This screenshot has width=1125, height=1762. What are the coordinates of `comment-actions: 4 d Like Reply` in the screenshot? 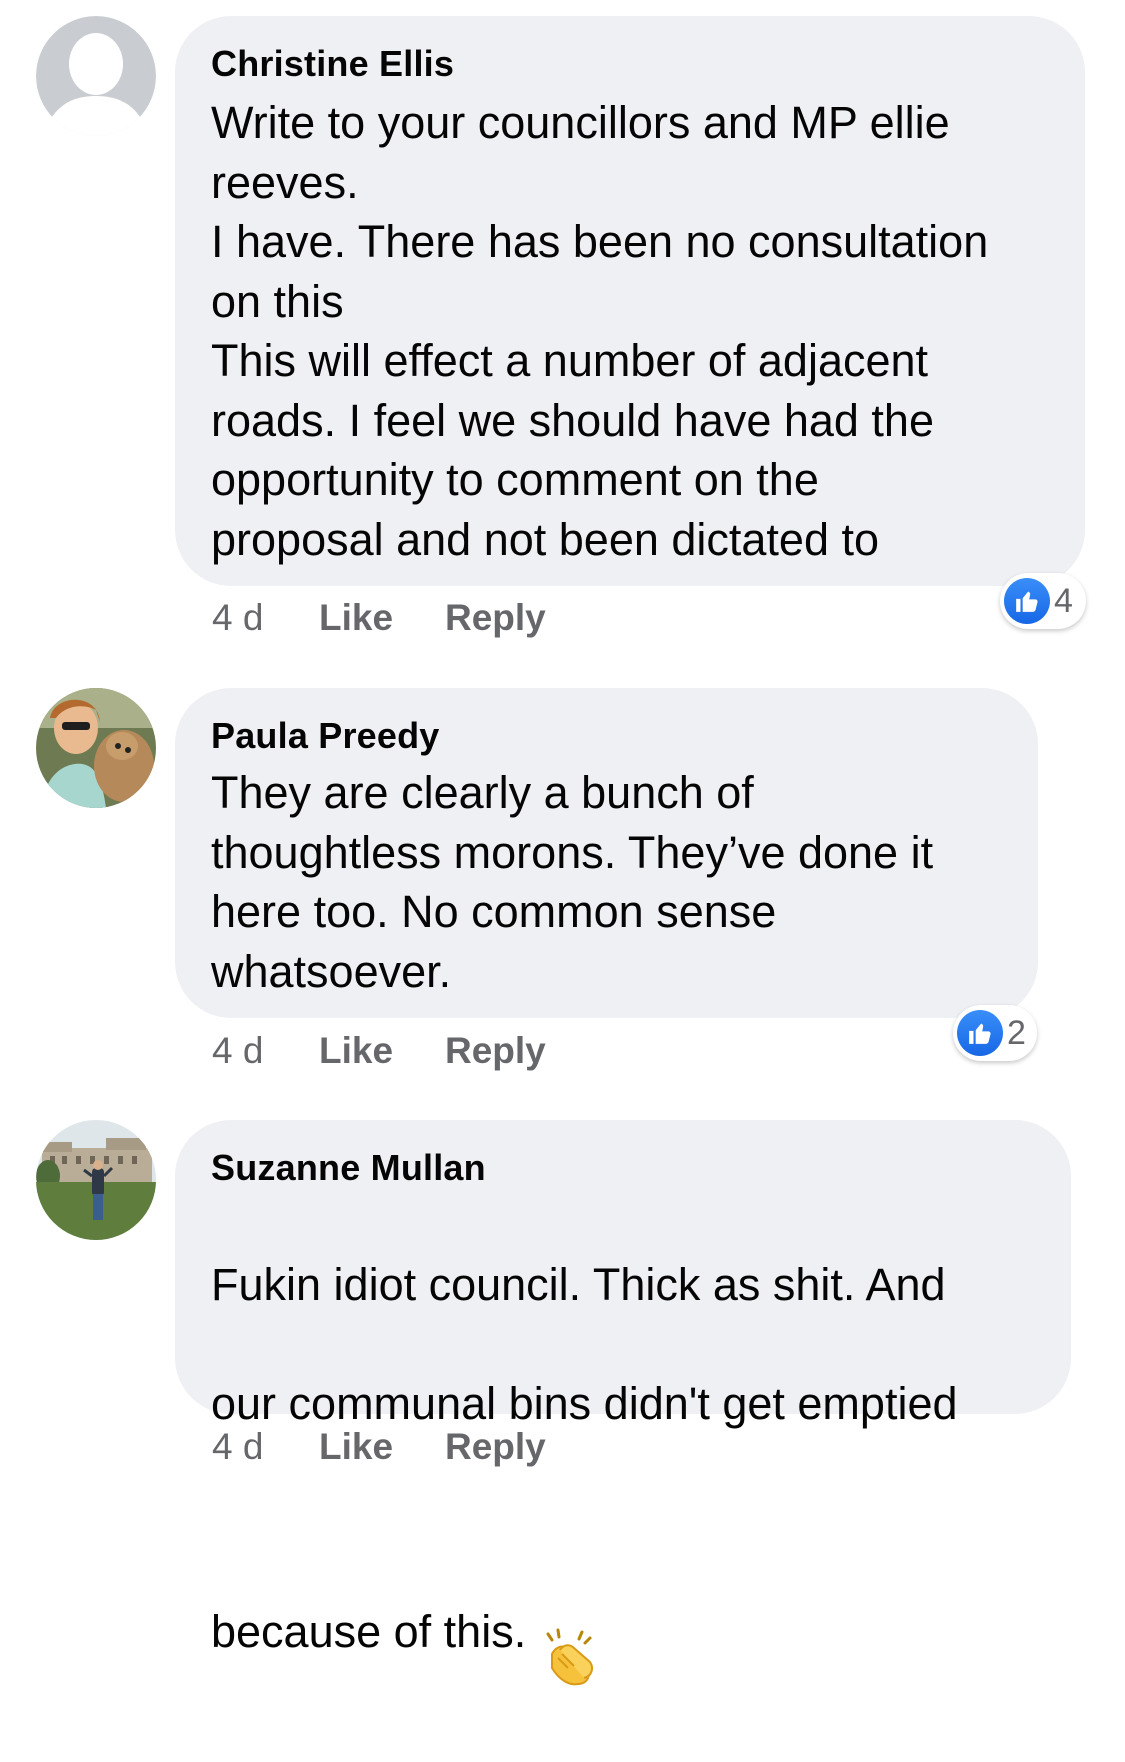 It's located at (379, 1447).